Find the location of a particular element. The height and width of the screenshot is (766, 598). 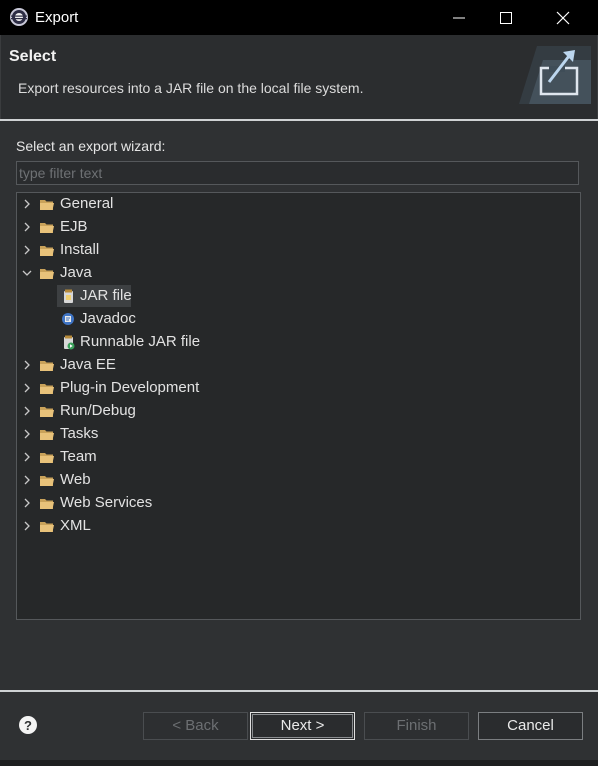

tree-item-java-ee: Java EE is located at coordinates (298, 365).